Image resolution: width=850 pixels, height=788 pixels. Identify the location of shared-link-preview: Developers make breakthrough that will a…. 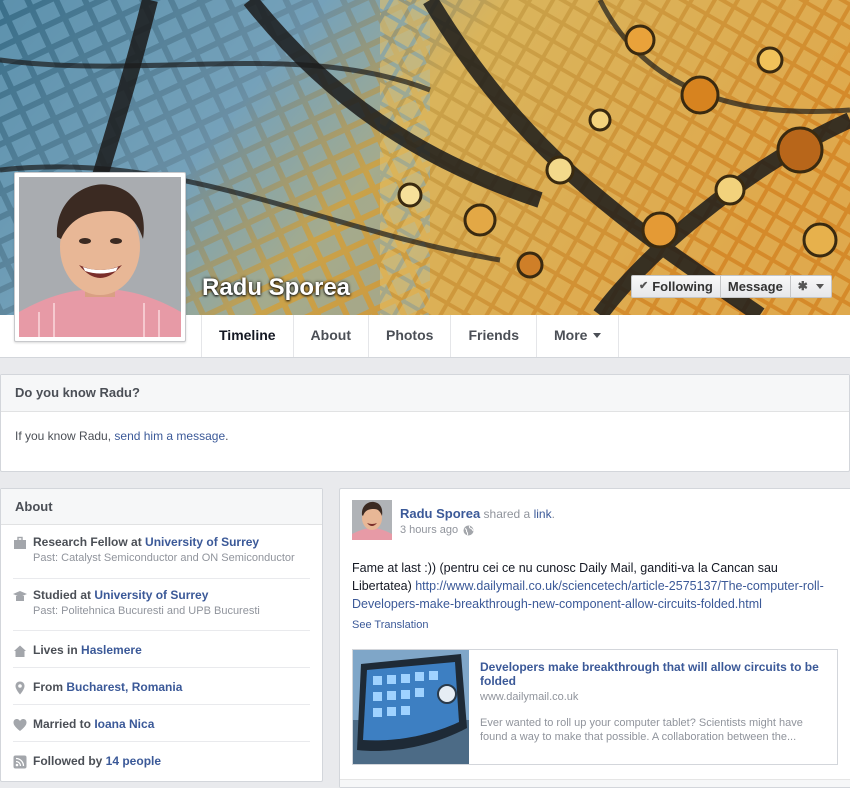
(595, 707).